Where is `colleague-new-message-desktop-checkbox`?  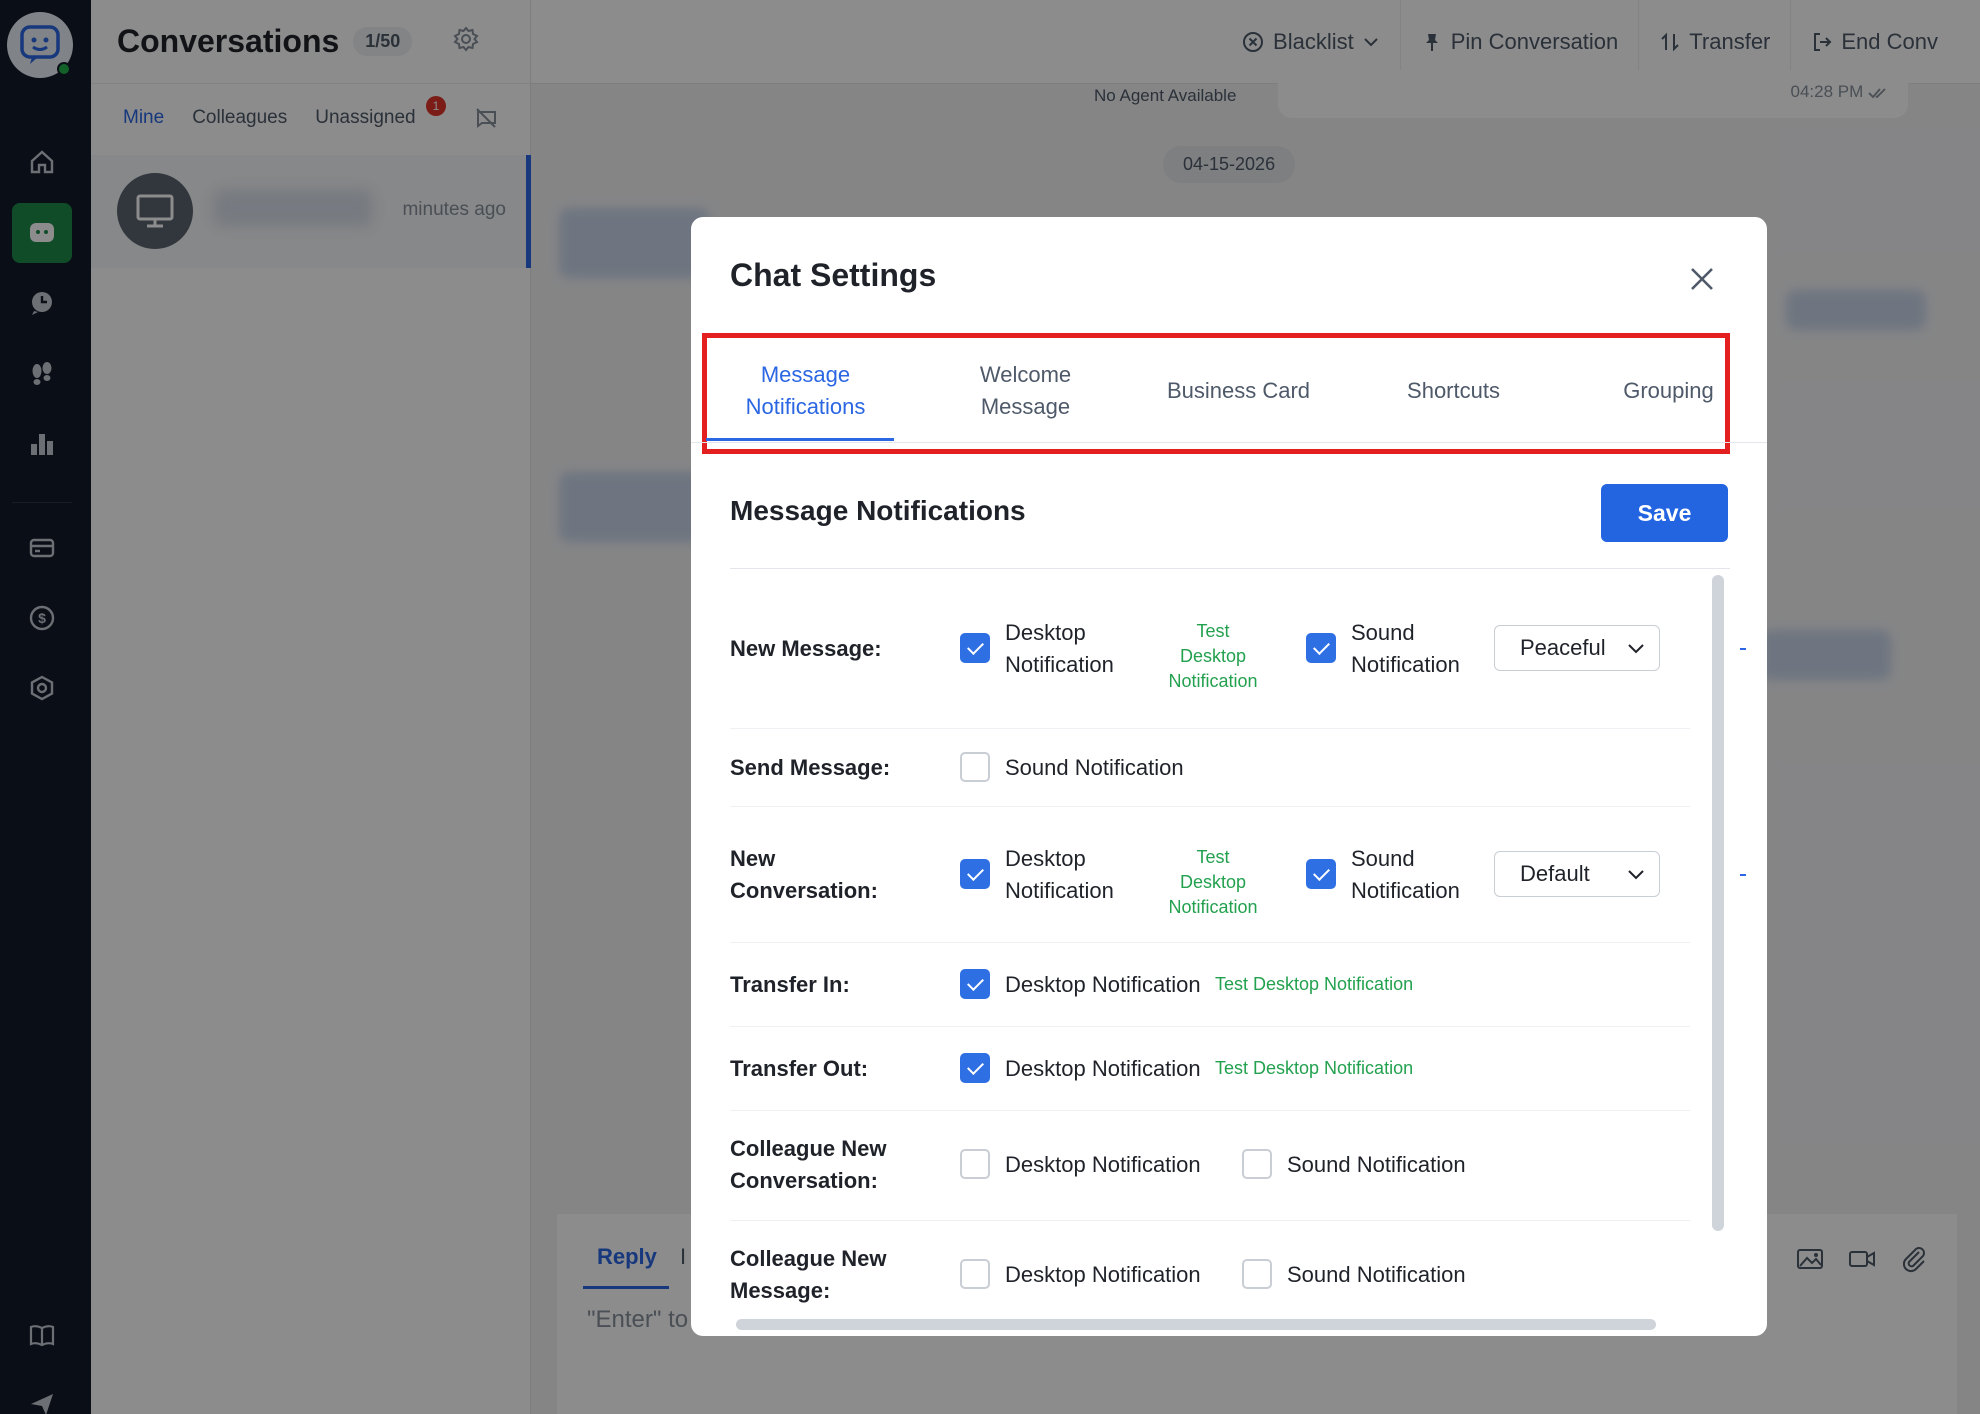 colleague-new-message-desktop-checkbox is located at coordinates (975, 1274).